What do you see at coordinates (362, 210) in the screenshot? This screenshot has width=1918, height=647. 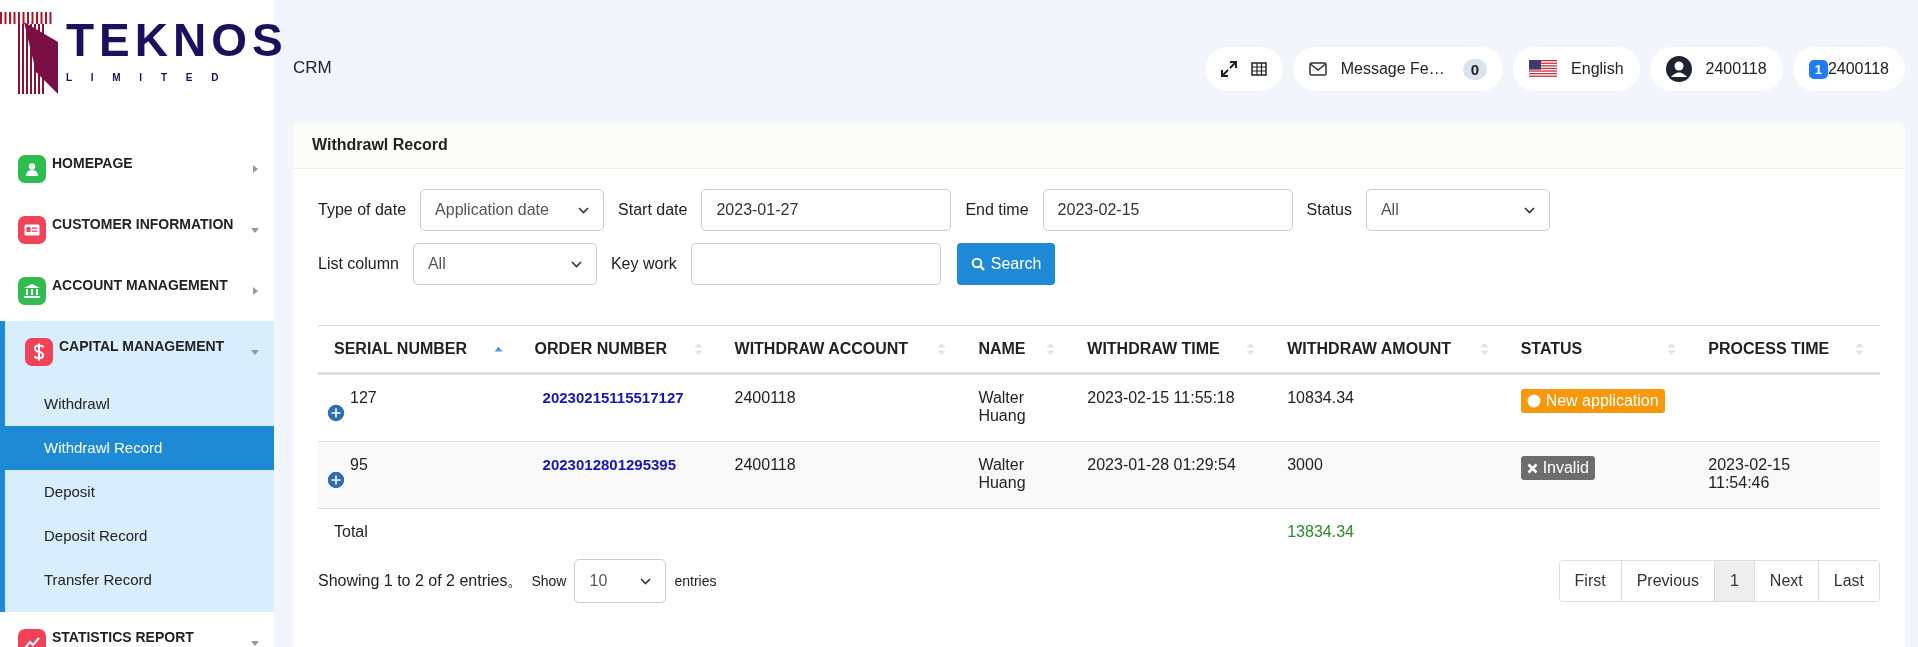 I see `filter-label: Type of date` at bounding box center [362, 210].